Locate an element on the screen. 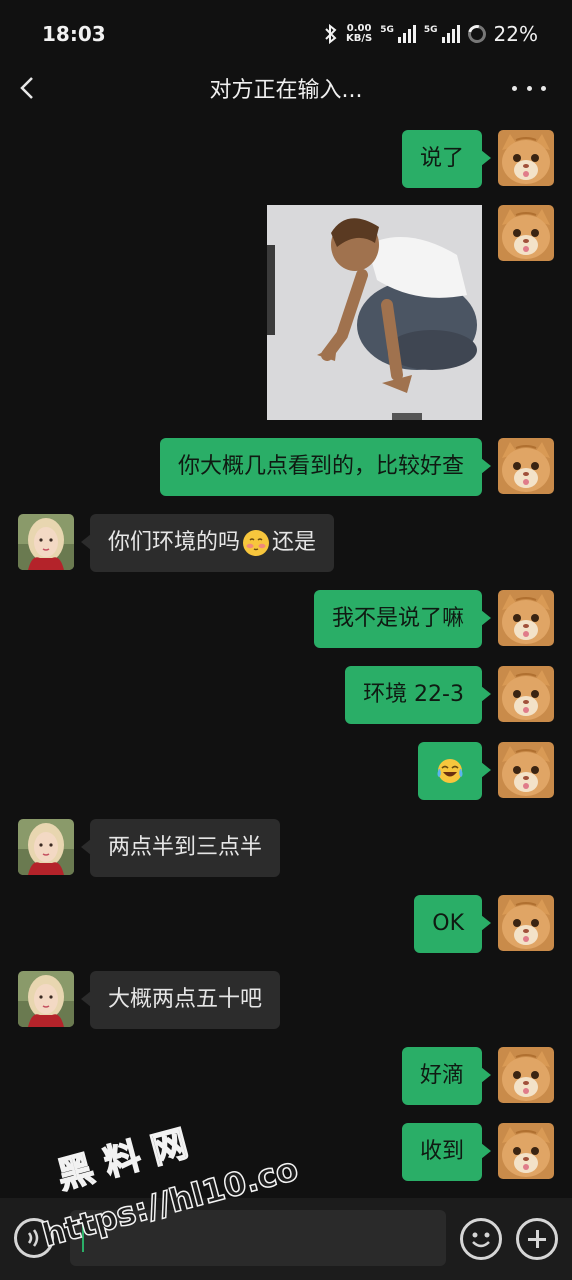 The height and width of the screenshot is (1280, 572). message-bubble: OK is located at coordinates (452, 924).